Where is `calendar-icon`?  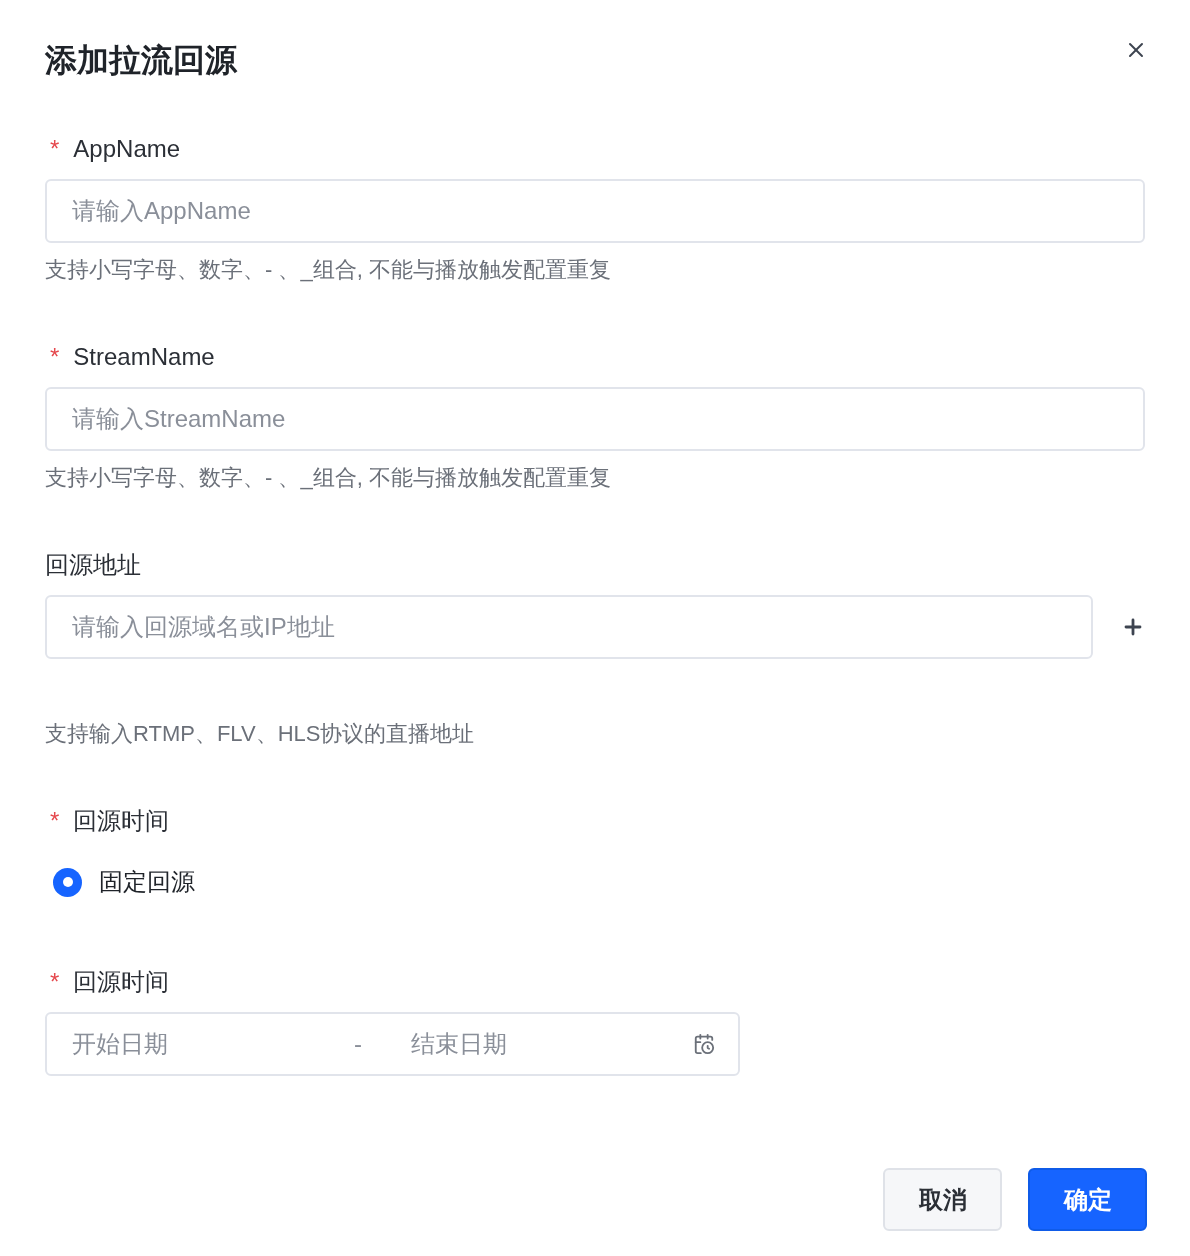 calendar-icon is located at coordinates (704, 1044).